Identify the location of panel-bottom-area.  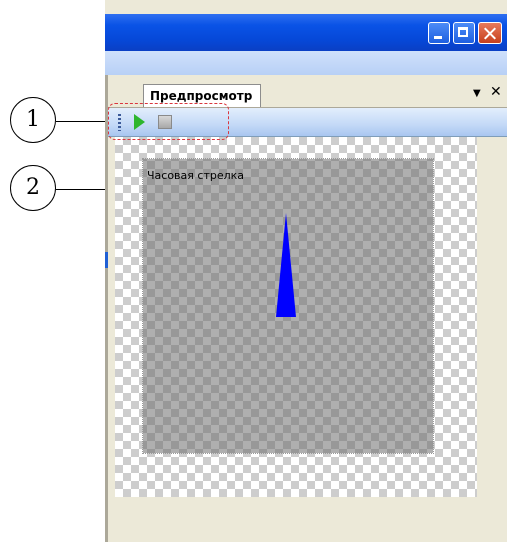
(307, 519).